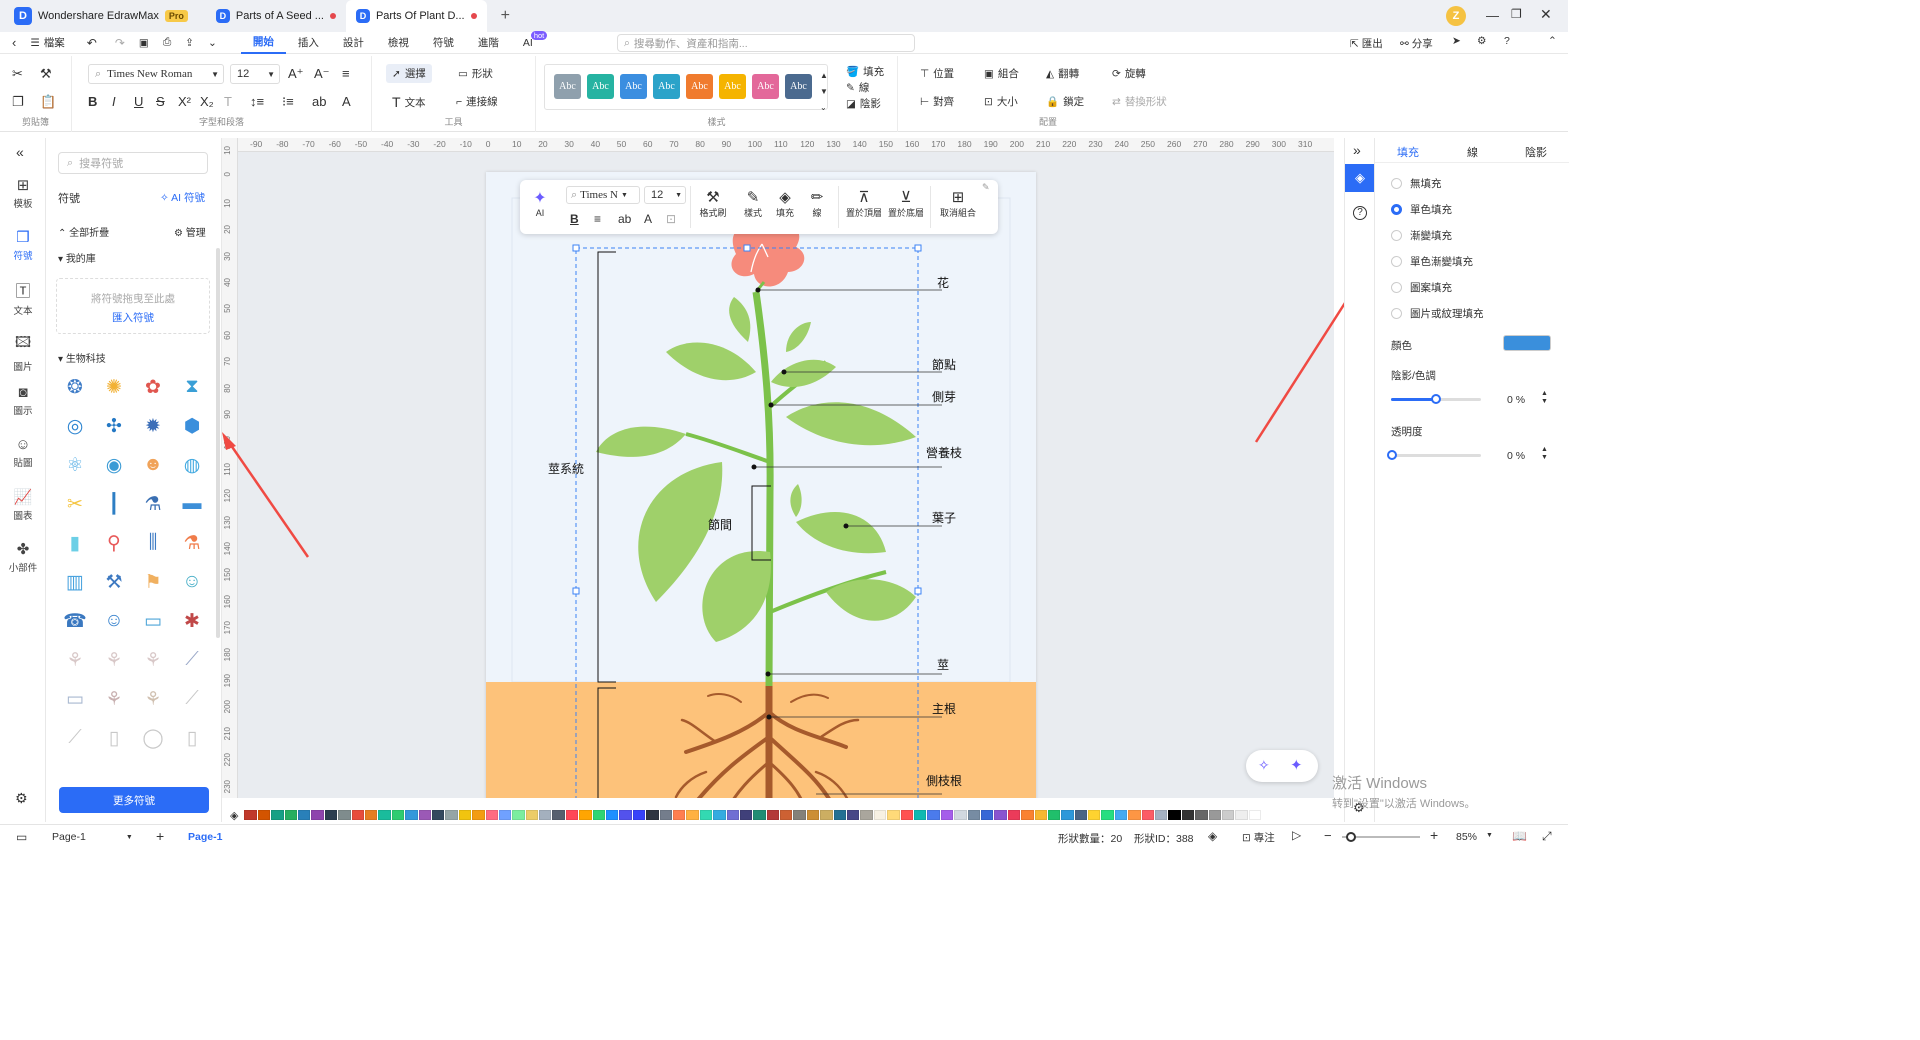 The width and height of the screenshot is (1920, 1040). Describe the element at coordinates (1416, 43) in the screenshot. I see `share-button: ⚯ 分享` at that location.